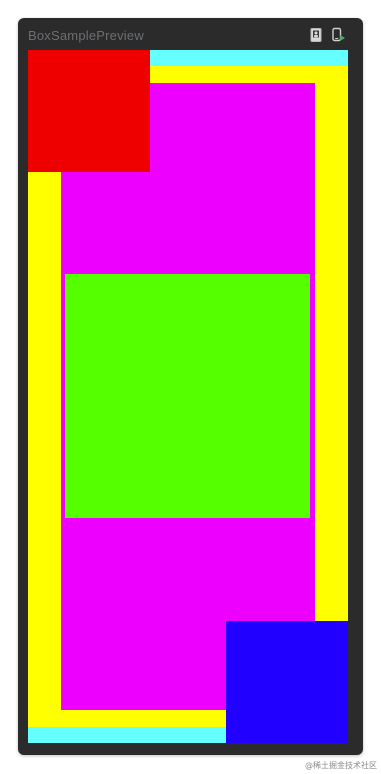  I want to click on watermark-text: @稀土掘金技术社区, so click(341, 765).